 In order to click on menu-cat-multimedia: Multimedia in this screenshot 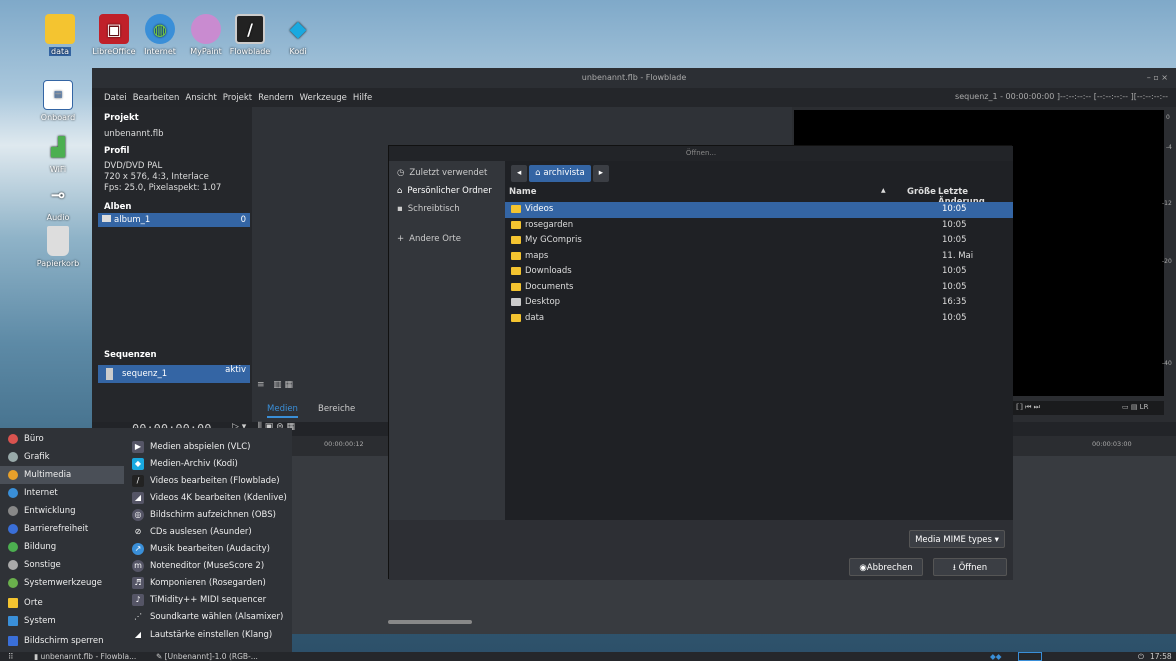, I will do `click(62, 475)`.